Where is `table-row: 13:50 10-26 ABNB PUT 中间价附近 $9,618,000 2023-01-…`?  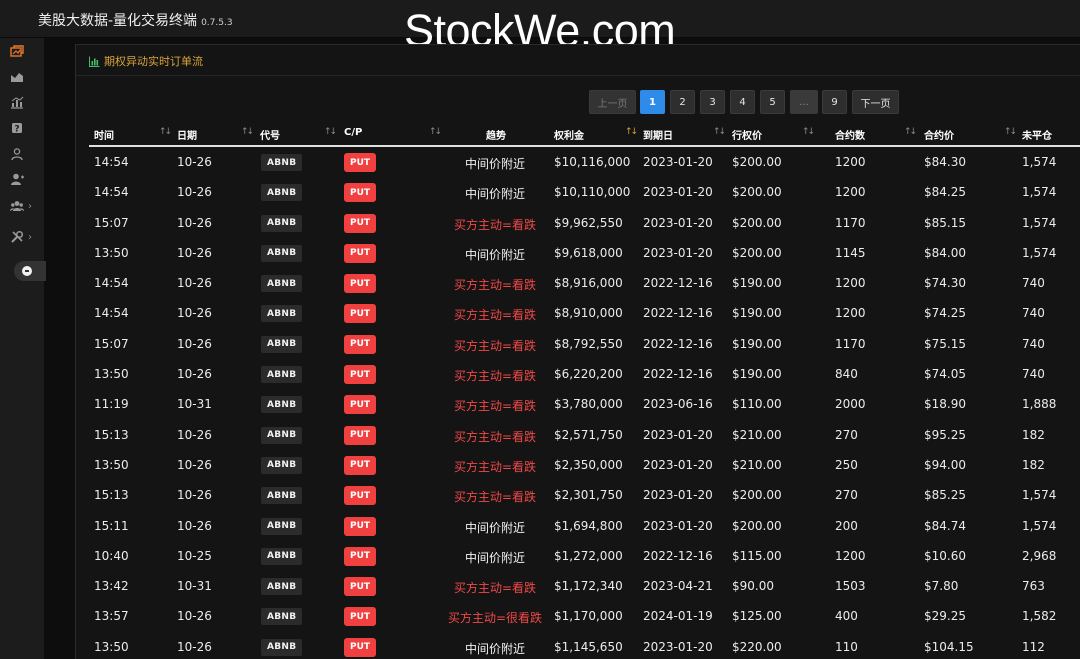
table-row: 13:50 10-26 ABNB PUT 中间价附近 $9,618,000 2023-01-… is located at coordinates (584, 253).